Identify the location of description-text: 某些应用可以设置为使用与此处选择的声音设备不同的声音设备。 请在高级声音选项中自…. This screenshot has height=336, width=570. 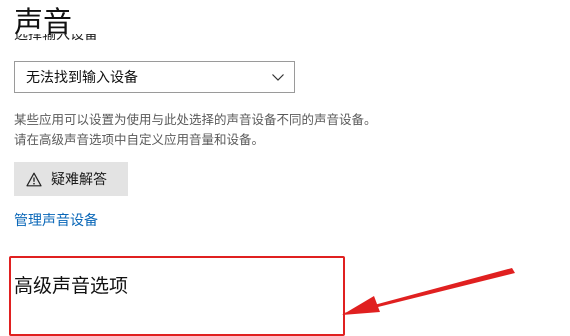
(195, 130).